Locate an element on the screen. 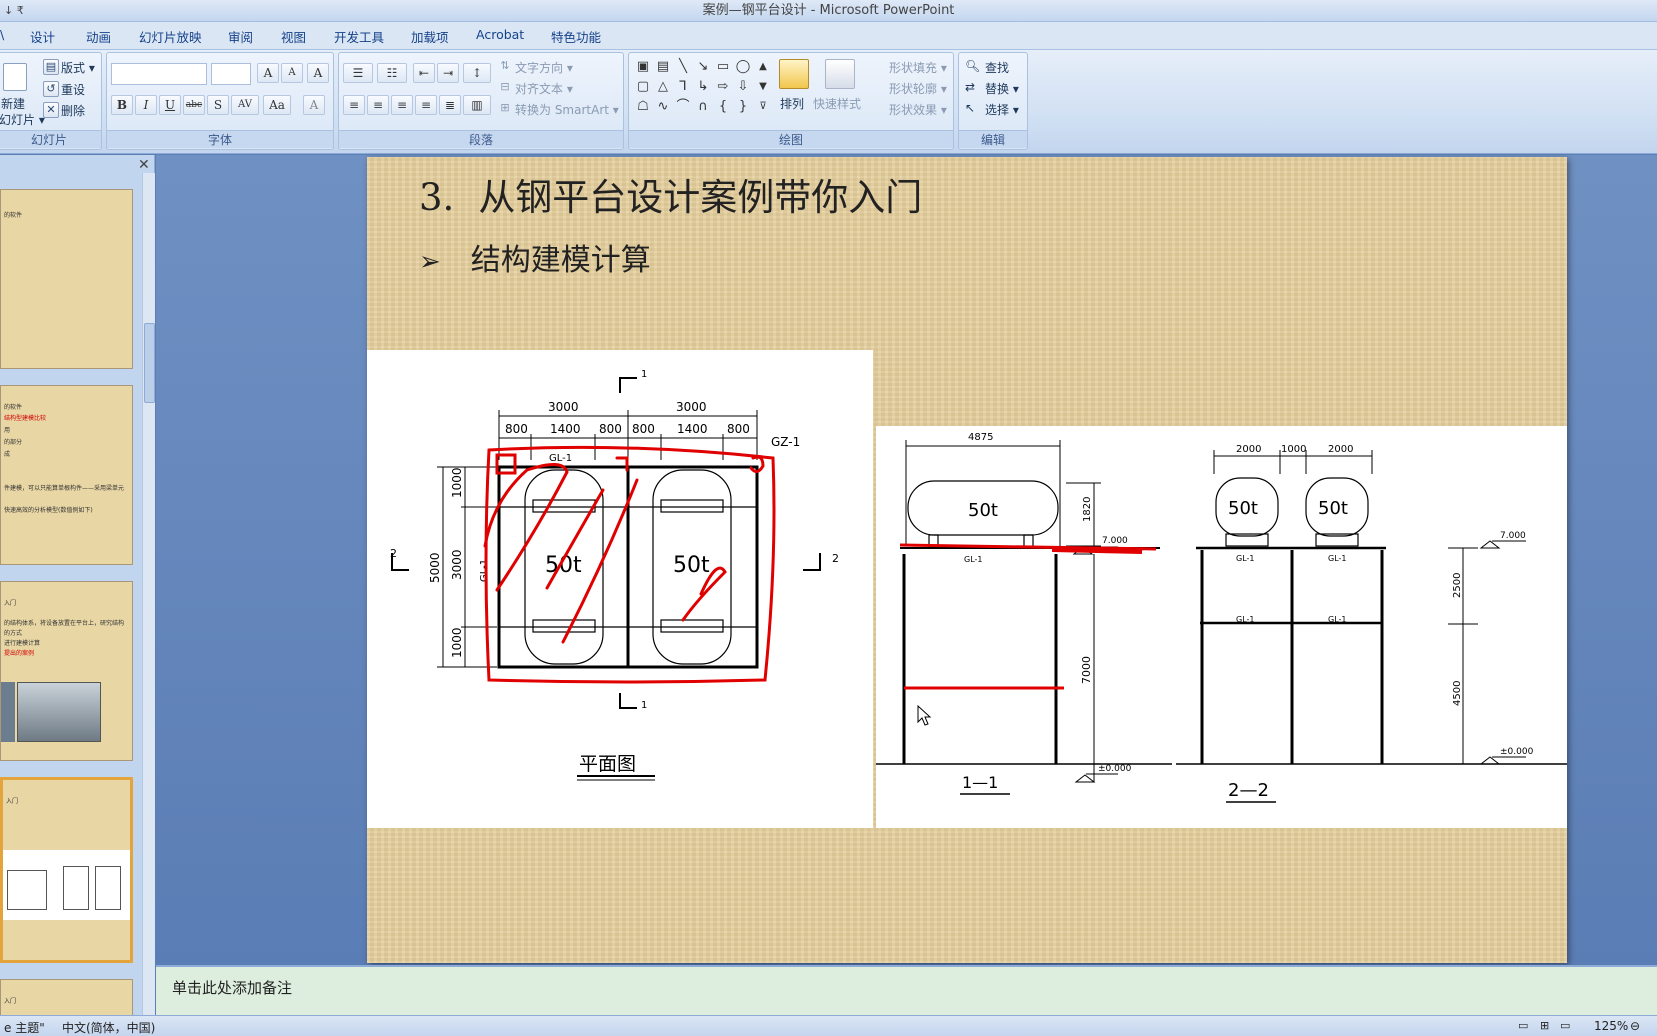  slideshow-view-icon: ▭ is located at coordinates (1565, 1025).